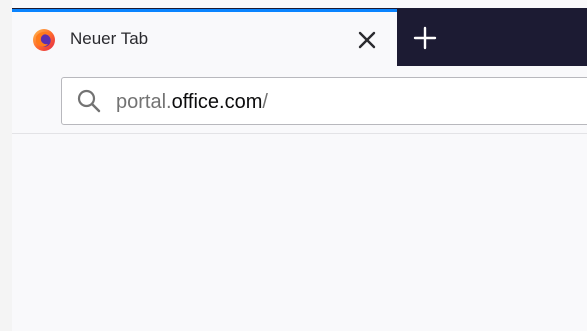 The width and height of the screenshot is (587, 331). I want to click on search-icon, so click(89, 101).